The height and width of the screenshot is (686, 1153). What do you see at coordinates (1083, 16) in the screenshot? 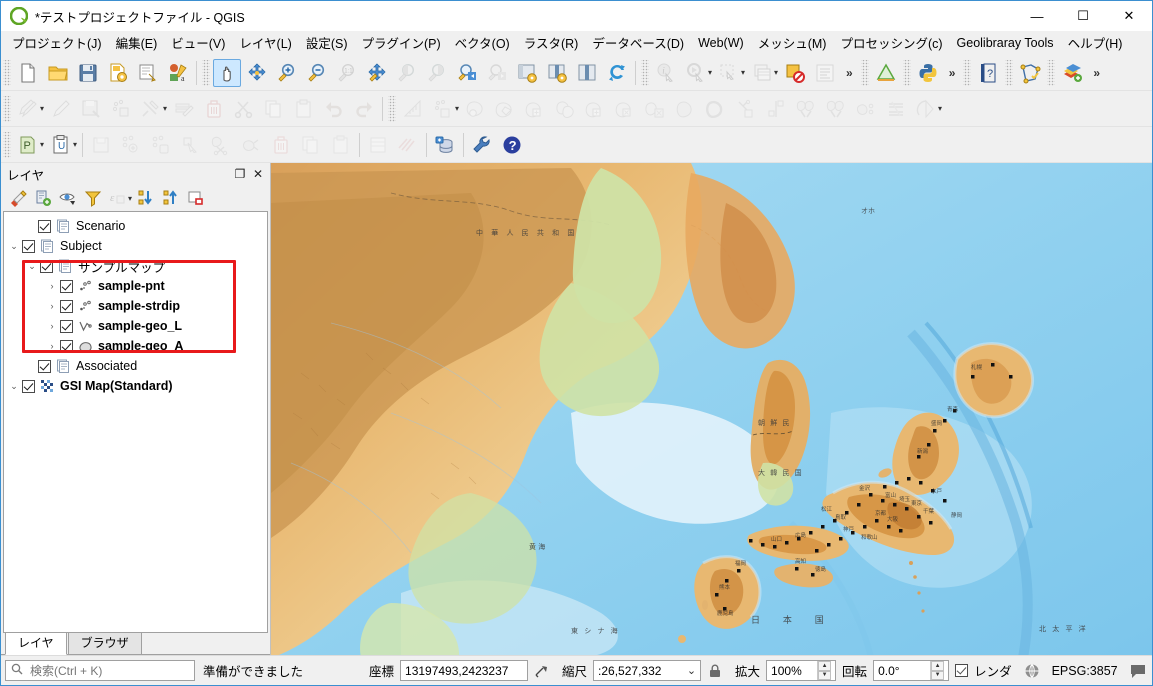
I see `maximize-button: ☐` at bounding box center [1083, 16].